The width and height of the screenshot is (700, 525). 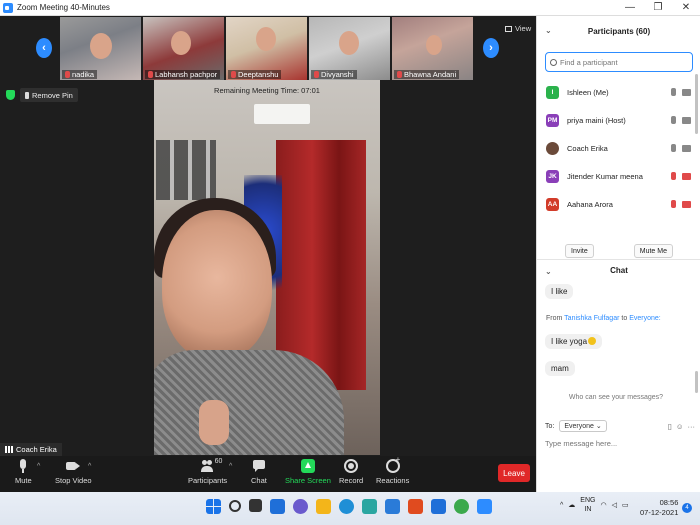 I want to click on language-indicator: ENG IN, so click(x=587, y=505).